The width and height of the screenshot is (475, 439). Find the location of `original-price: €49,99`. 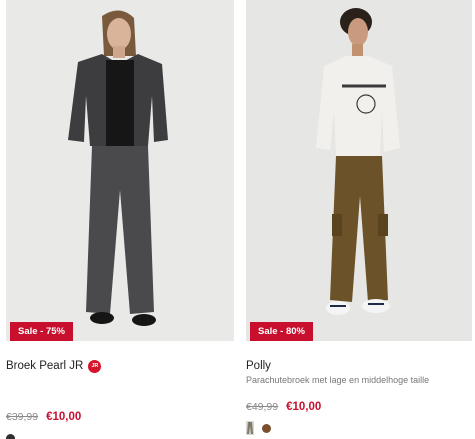

original-price: €49,99 is located at coordinates (262, 407).